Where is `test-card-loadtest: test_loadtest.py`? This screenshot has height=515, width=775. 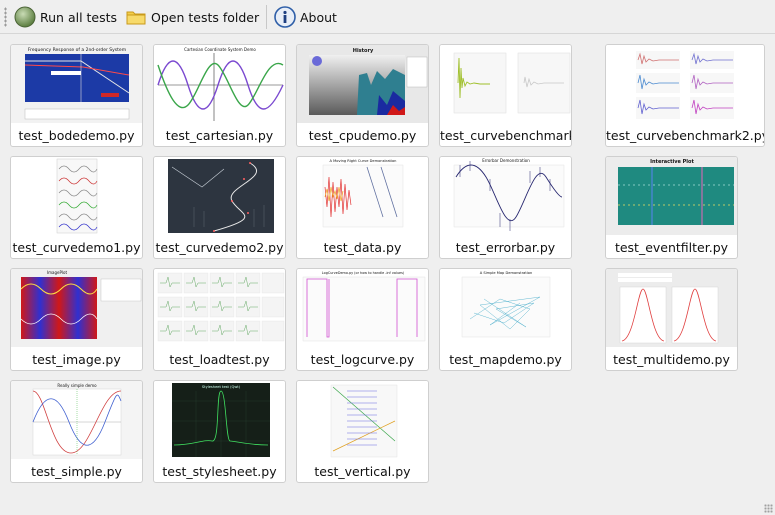 test-card-loadtest: test_loadtest.py is located at coordinates (219, 319).